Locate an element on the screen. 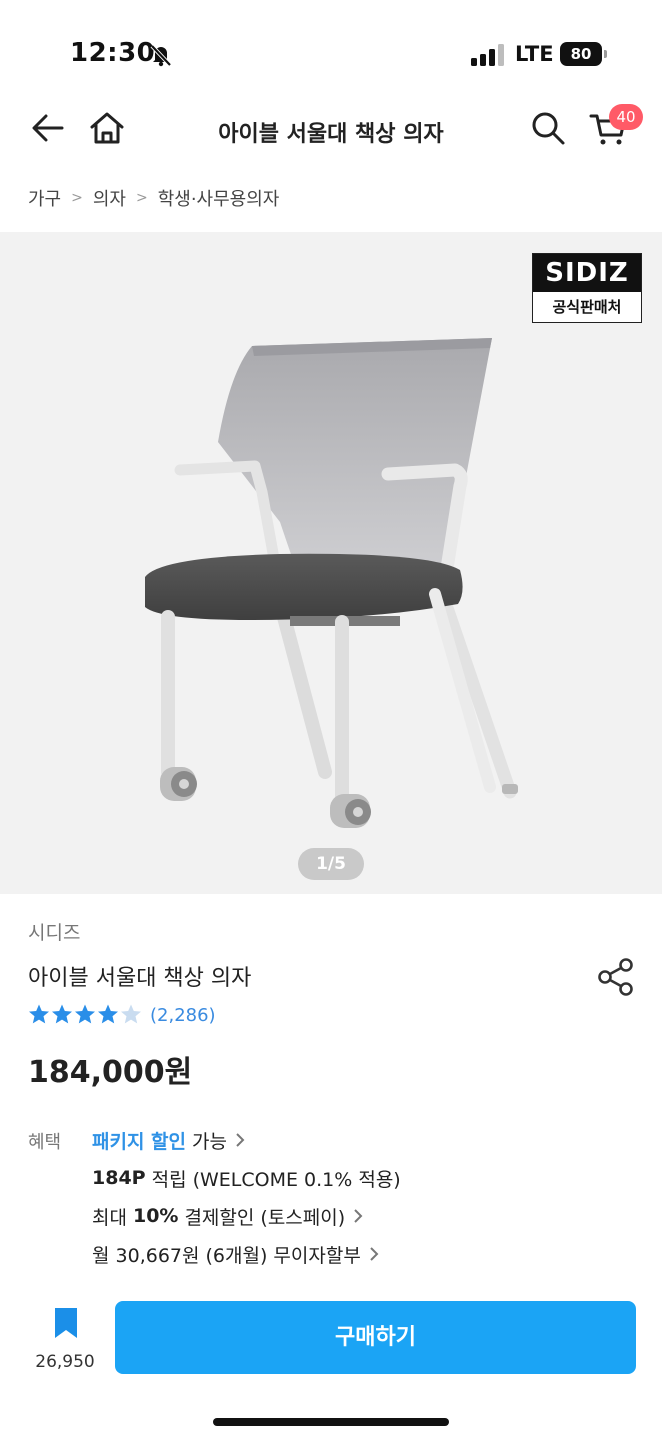 The width and height of the screenshot is (662, 1440). product-title: 아이블 서울대 책상 의자 is located at coordinates (140, 978).